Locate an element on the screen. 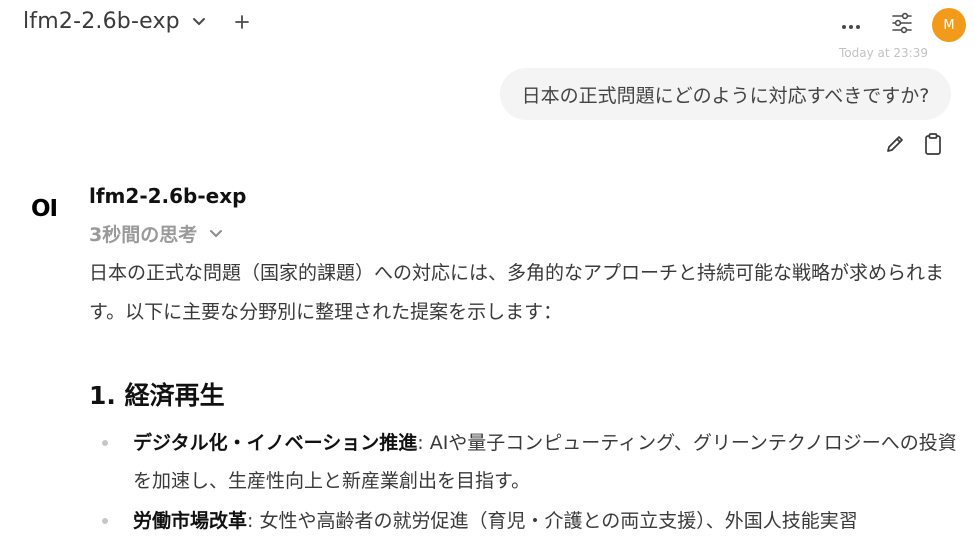 This screenshot has width=975, height=548. pencil-icon is located at coordinates (895, 146).